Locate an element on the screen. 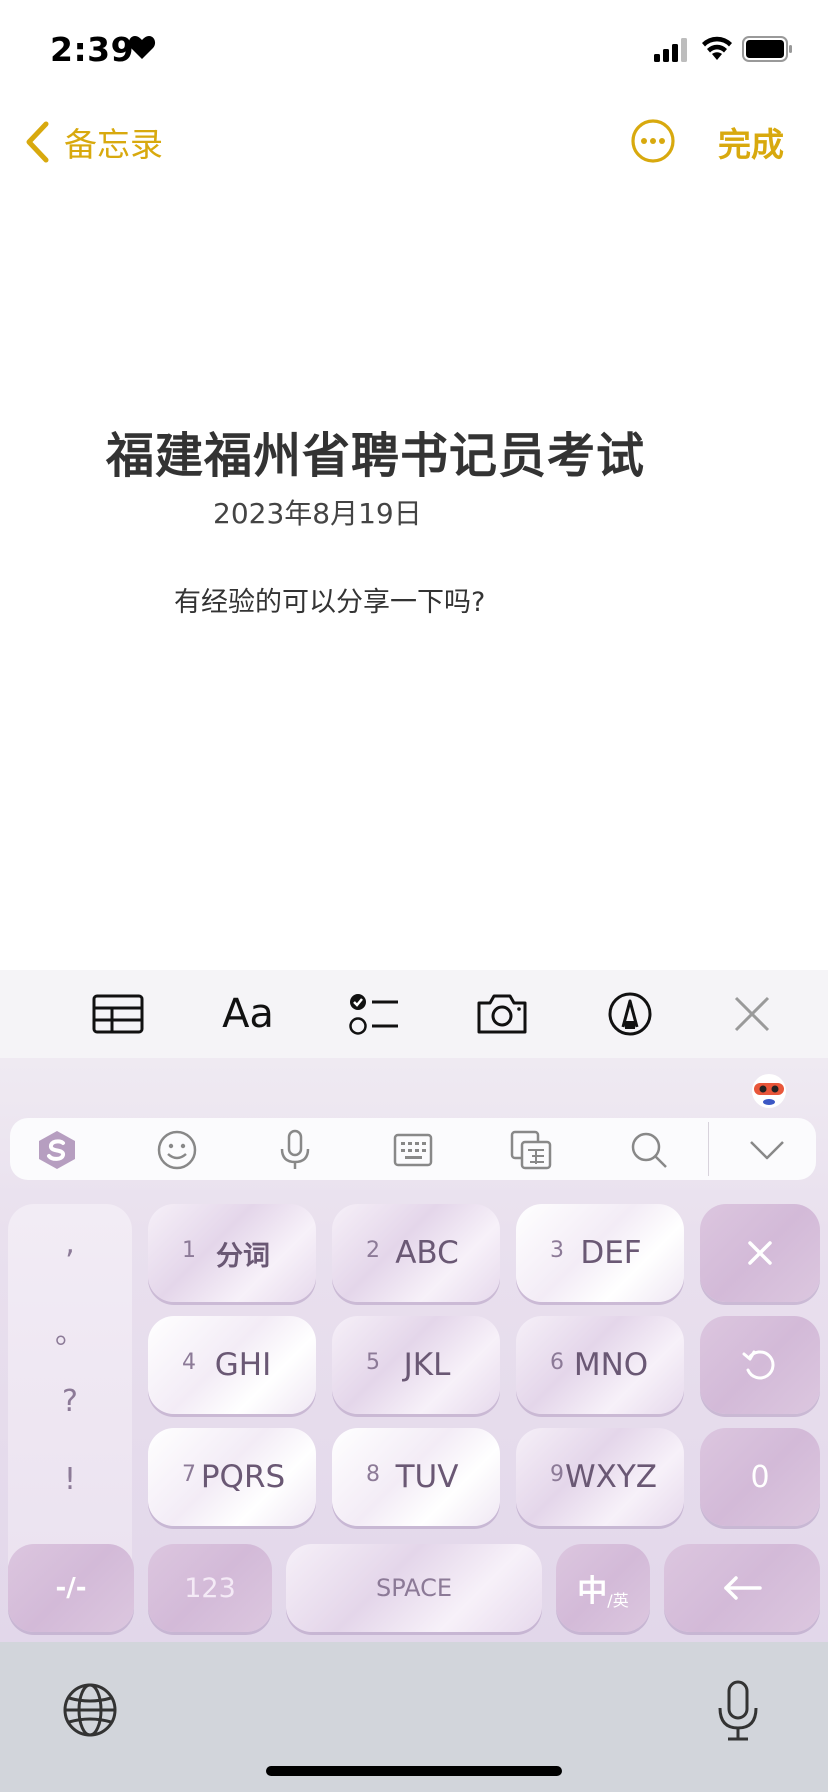 The height and width of the screenshot is (1792, 828). done-button: 完成 is located at coordinates (751, 142).